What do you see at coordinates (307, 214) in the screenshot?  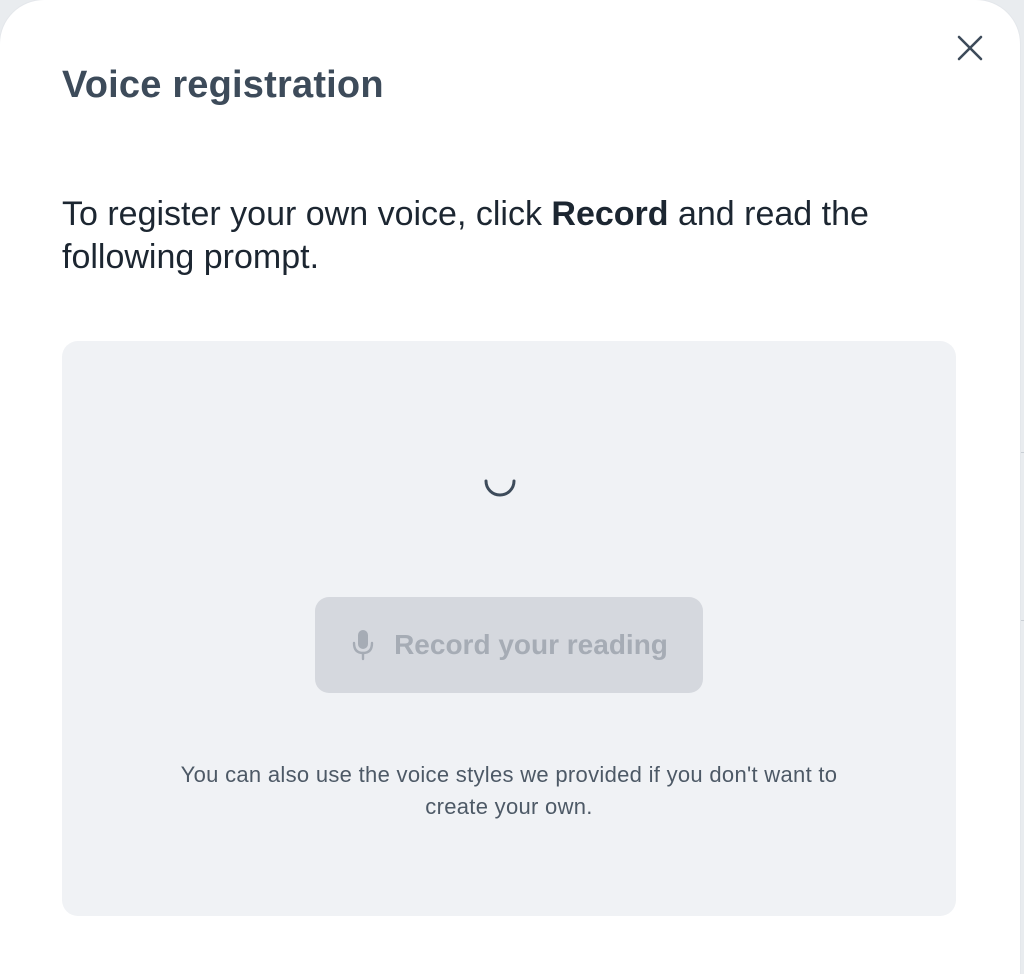 I see `instruction-prefix: To register your own voice, click` at bounding box center [307, 214].